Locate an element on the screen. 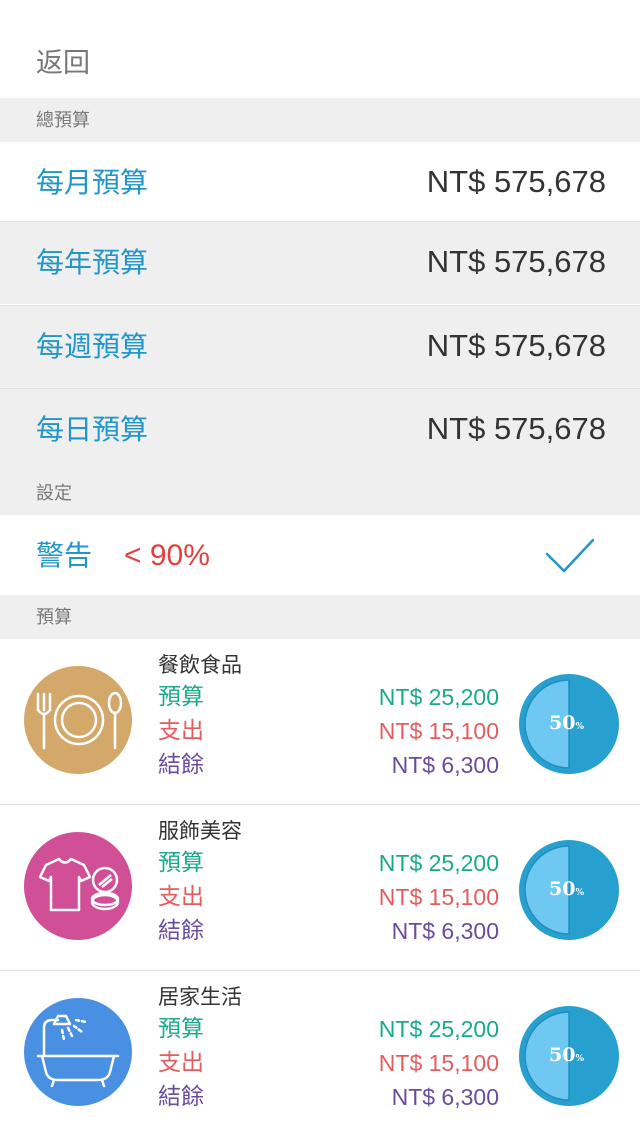 This screenshot has height=1136, width=640. budget-row-label: 每年預算 is located at coordinates (92, 262).